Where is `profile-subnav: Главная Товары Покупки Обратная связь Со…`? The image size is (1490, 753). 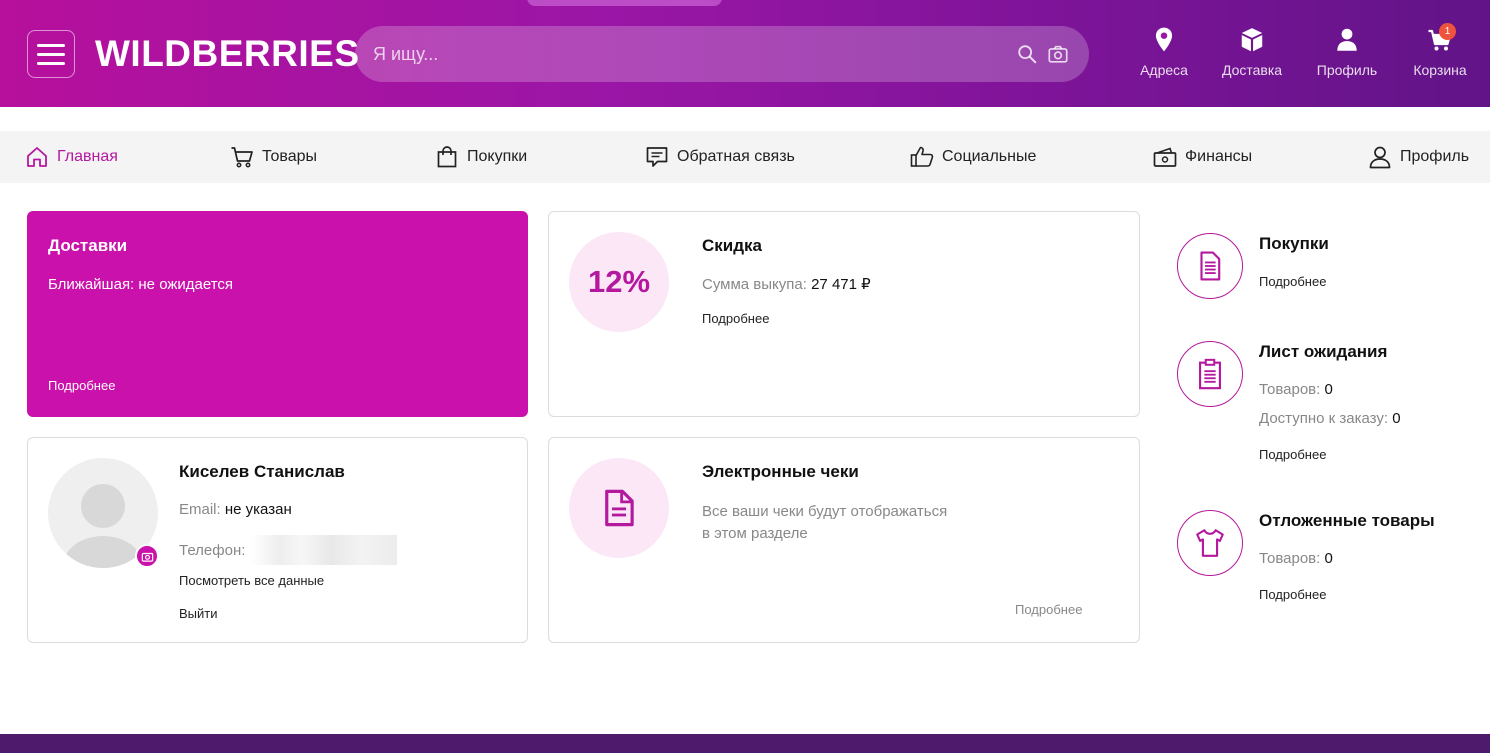 profile-subnav: Главная Товары Покупки Обратная связь Со… is located at coordinates (745, 157).